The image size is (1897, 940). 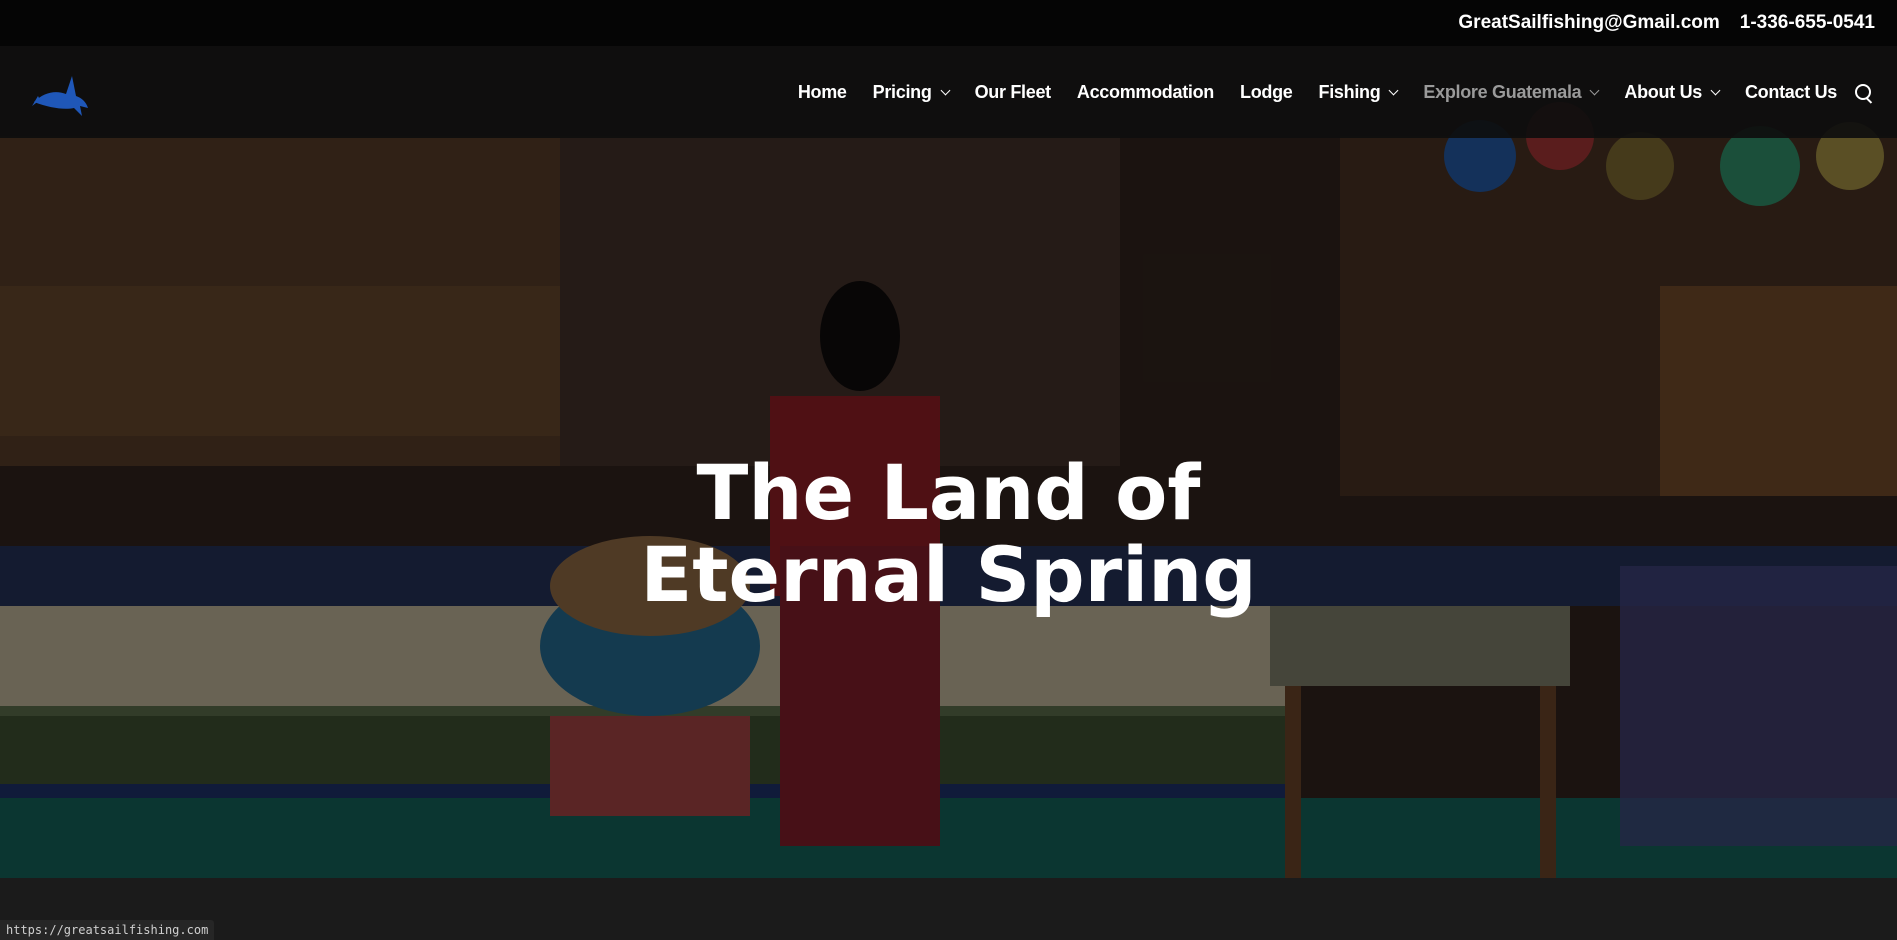 I want to click on nav-item-label: Lodge, so click(x=1266, y=91).